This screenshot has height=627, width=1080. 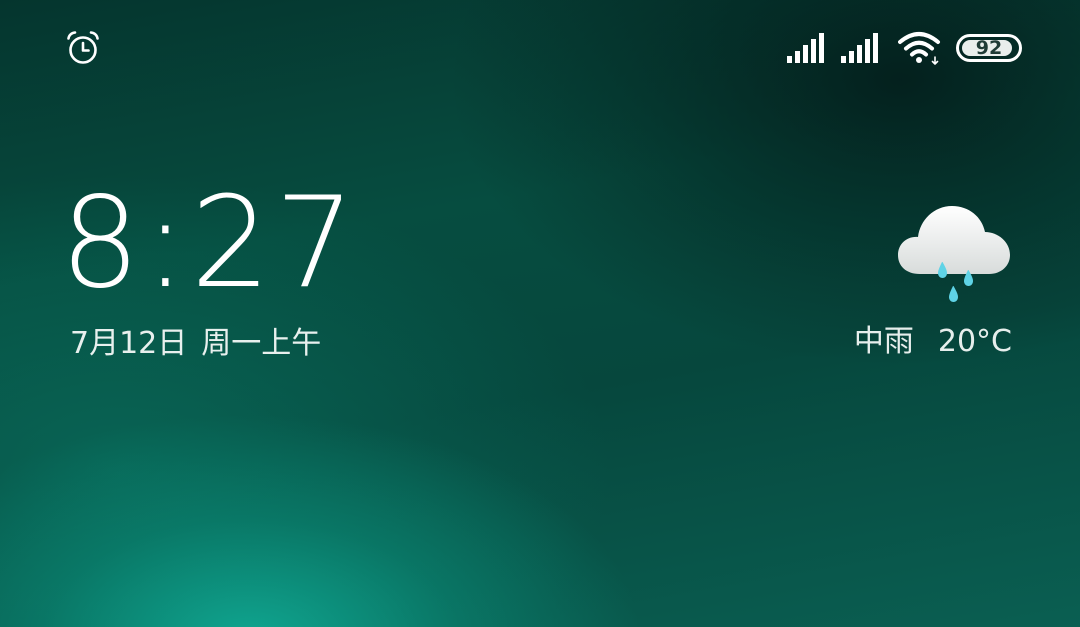 What do you see at coordinates (83, 47) in the screenshot?
I see `alarm-clock-icon` at bounding box center [83, 47].